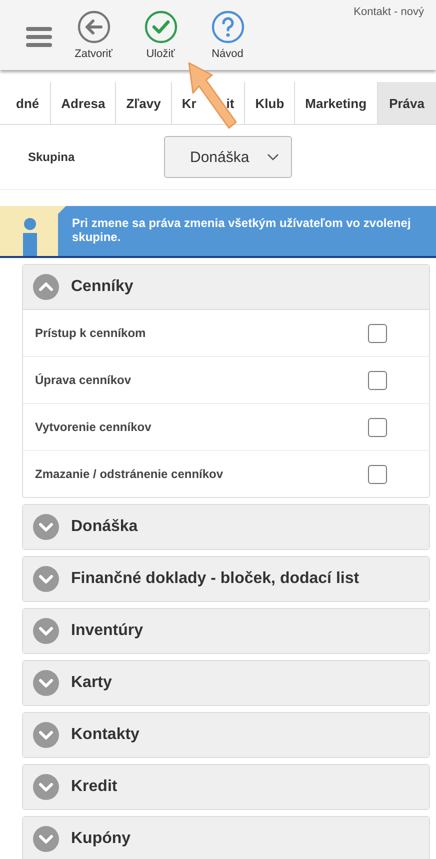  What do you see at coordinates (52, 157) in the screenshot?
I see `group-label: Skupina` at bounding box center [52, 157].